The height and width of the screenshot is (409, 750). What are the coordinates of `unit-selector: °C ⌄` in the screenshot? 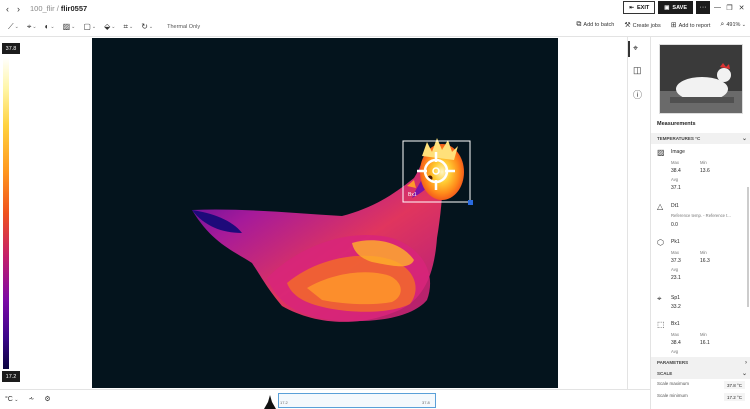 It's located at (11, 399).